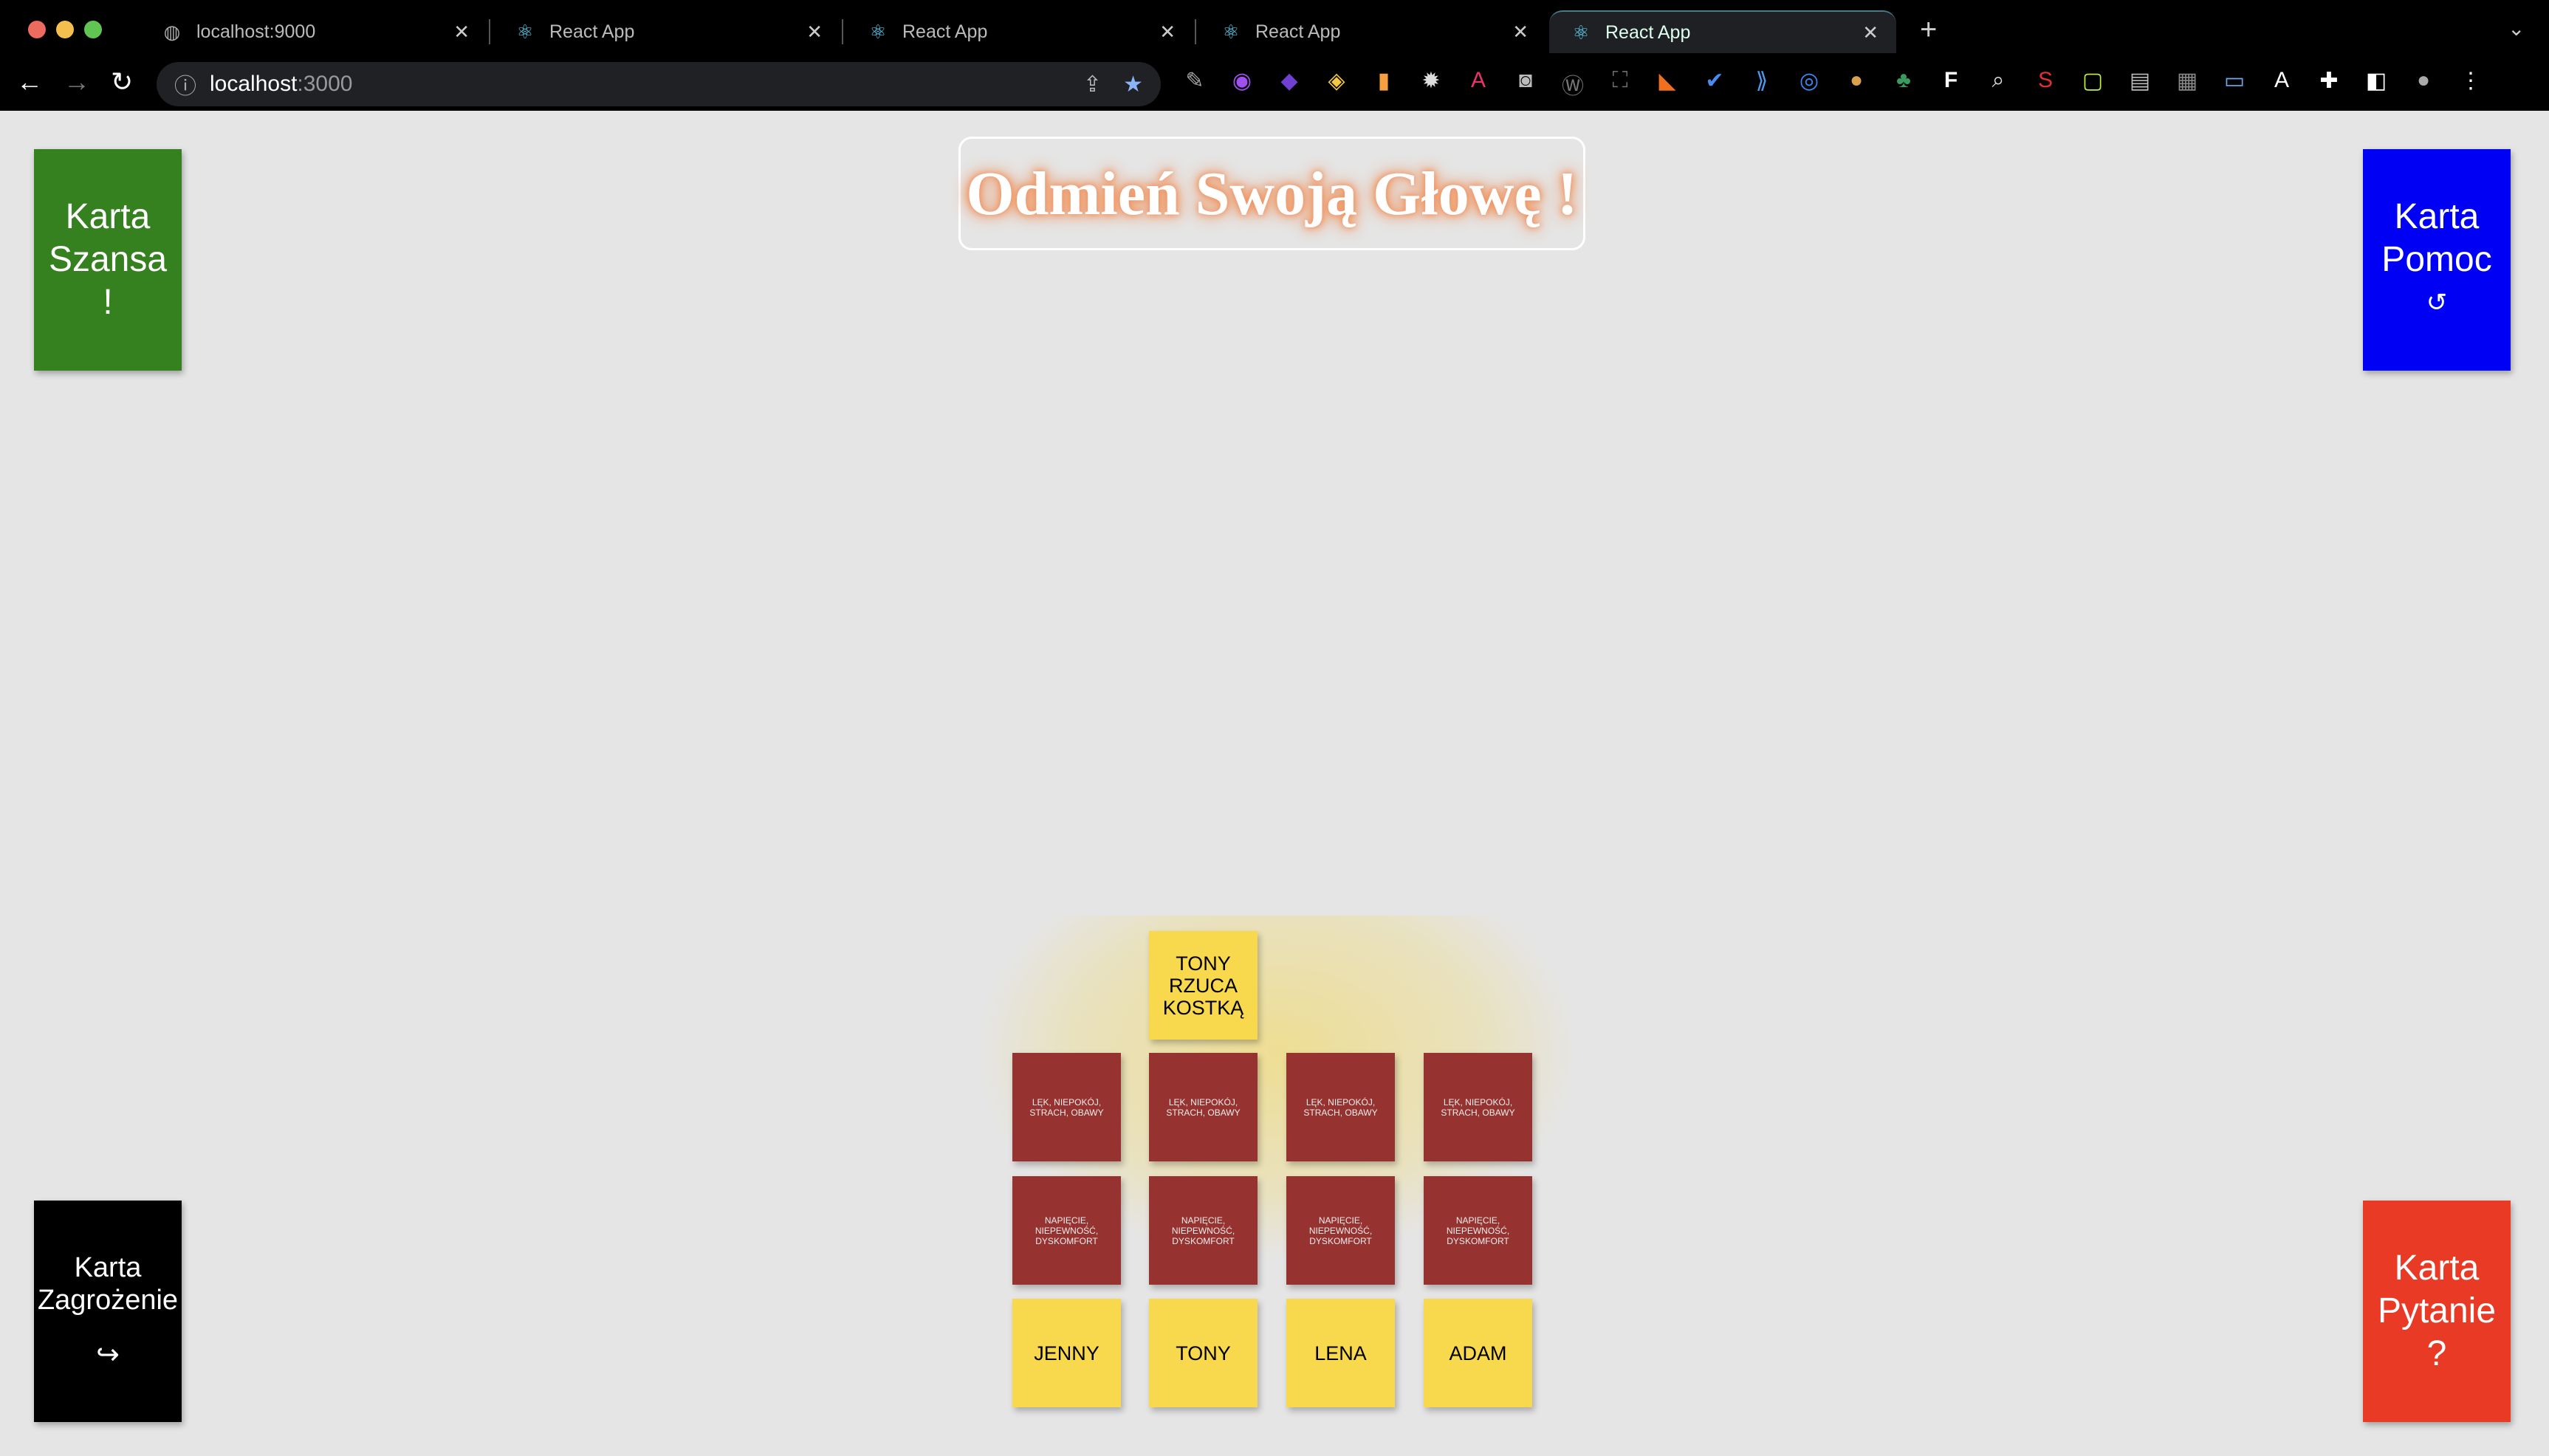  I want to click on question-icon: ?, so click(2436, 1354).